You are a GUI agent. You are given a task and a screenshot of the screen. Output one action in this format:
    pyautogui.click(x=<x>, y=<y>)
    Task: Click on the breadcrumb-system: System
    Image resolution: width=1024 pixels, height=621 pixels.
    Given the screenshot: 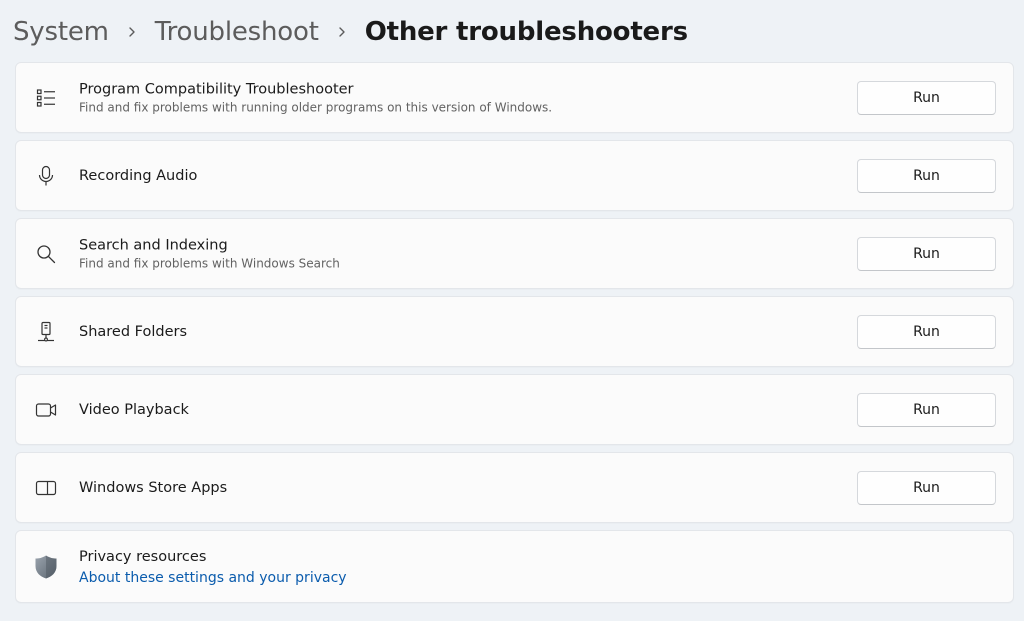 What is the action you would take?
    pyautogui.click(x=61, y=32)
    